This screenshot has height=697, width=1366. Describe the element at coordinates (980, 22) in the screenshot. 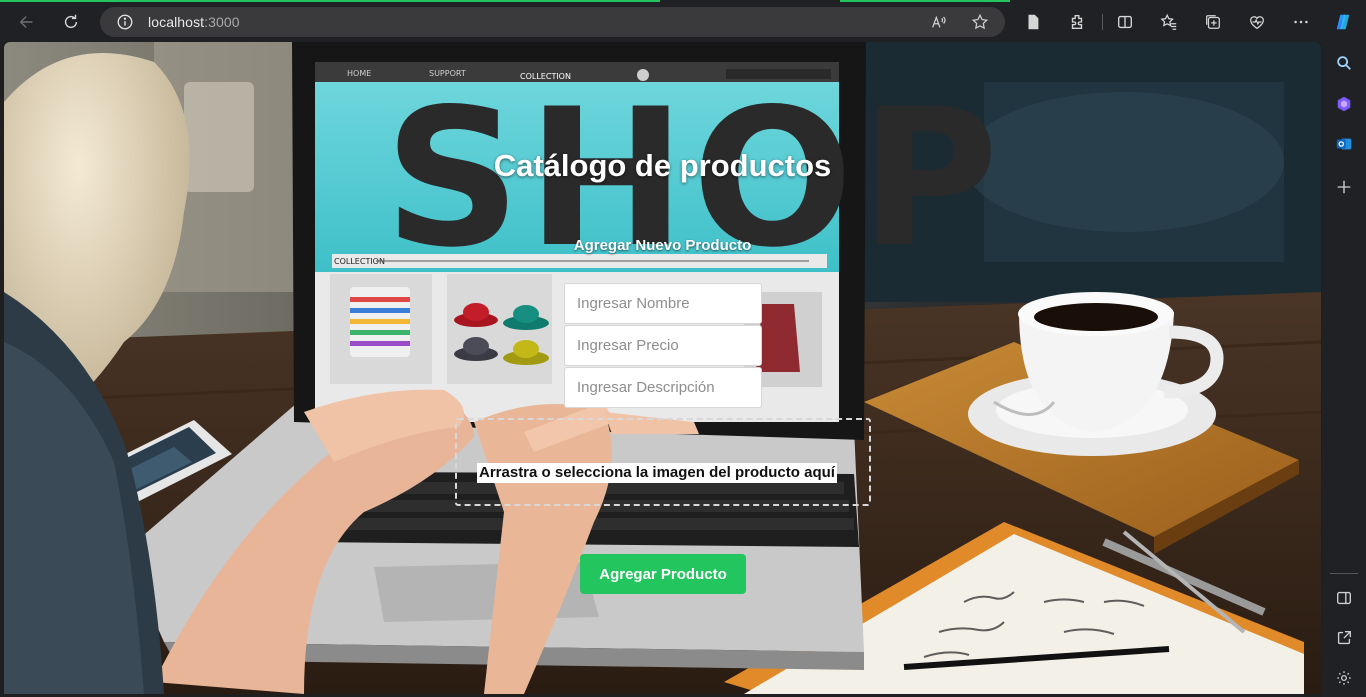

I see `favorite-star-icon` at that location.